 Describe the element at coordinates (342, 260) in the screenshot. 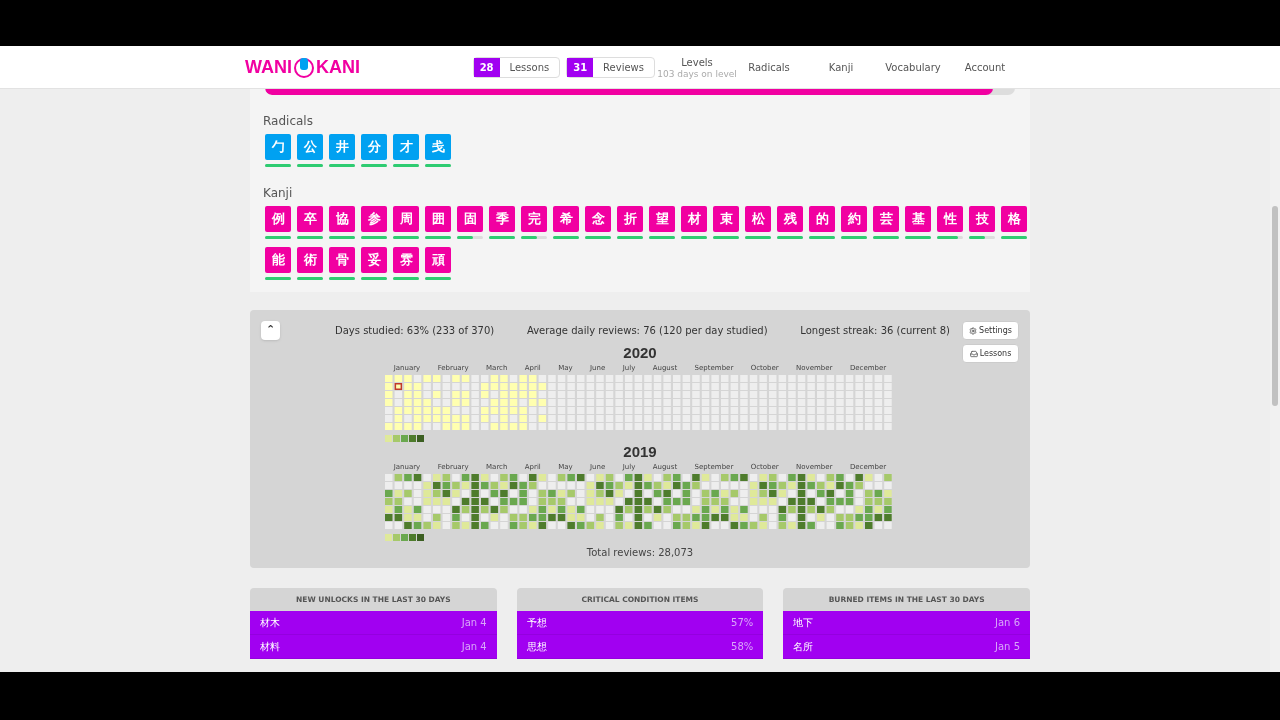

I see `kanji-tile: 骨` at that location.